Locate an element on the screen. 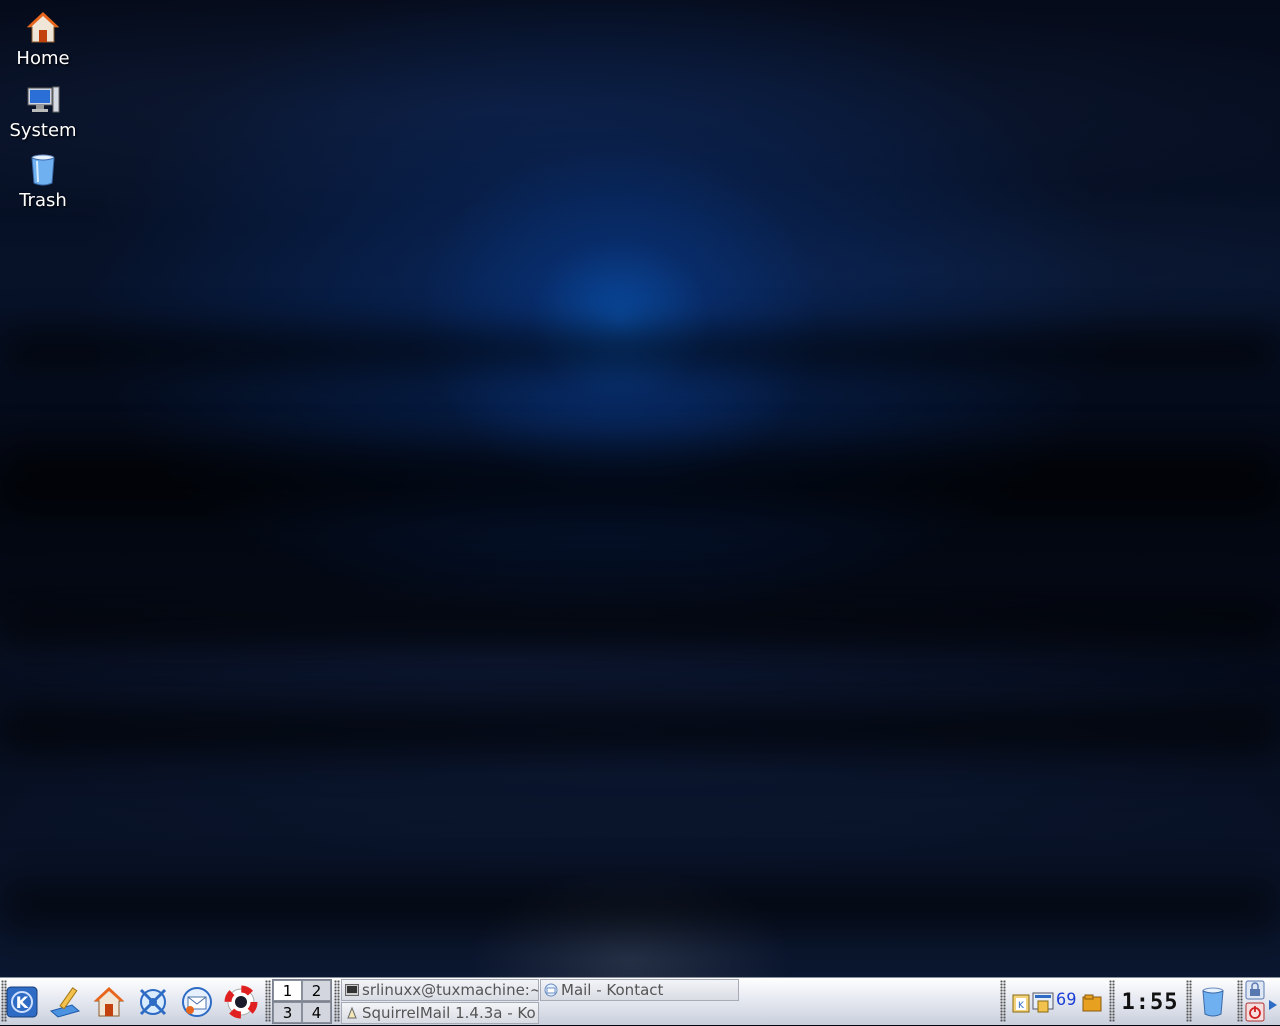 This screenshot has height=1026, width=1280. launcher-help is located at coordinates (241, 1002).